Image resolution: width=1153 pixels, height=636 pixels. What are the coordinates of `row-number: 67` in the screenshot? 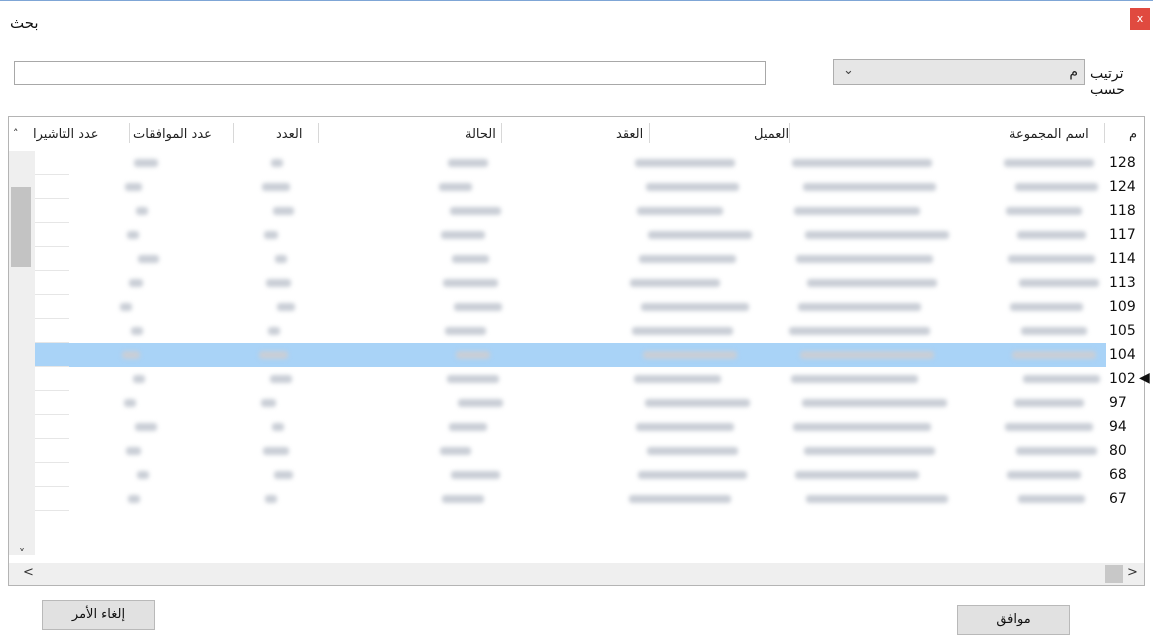 It's located at (1118, 499).